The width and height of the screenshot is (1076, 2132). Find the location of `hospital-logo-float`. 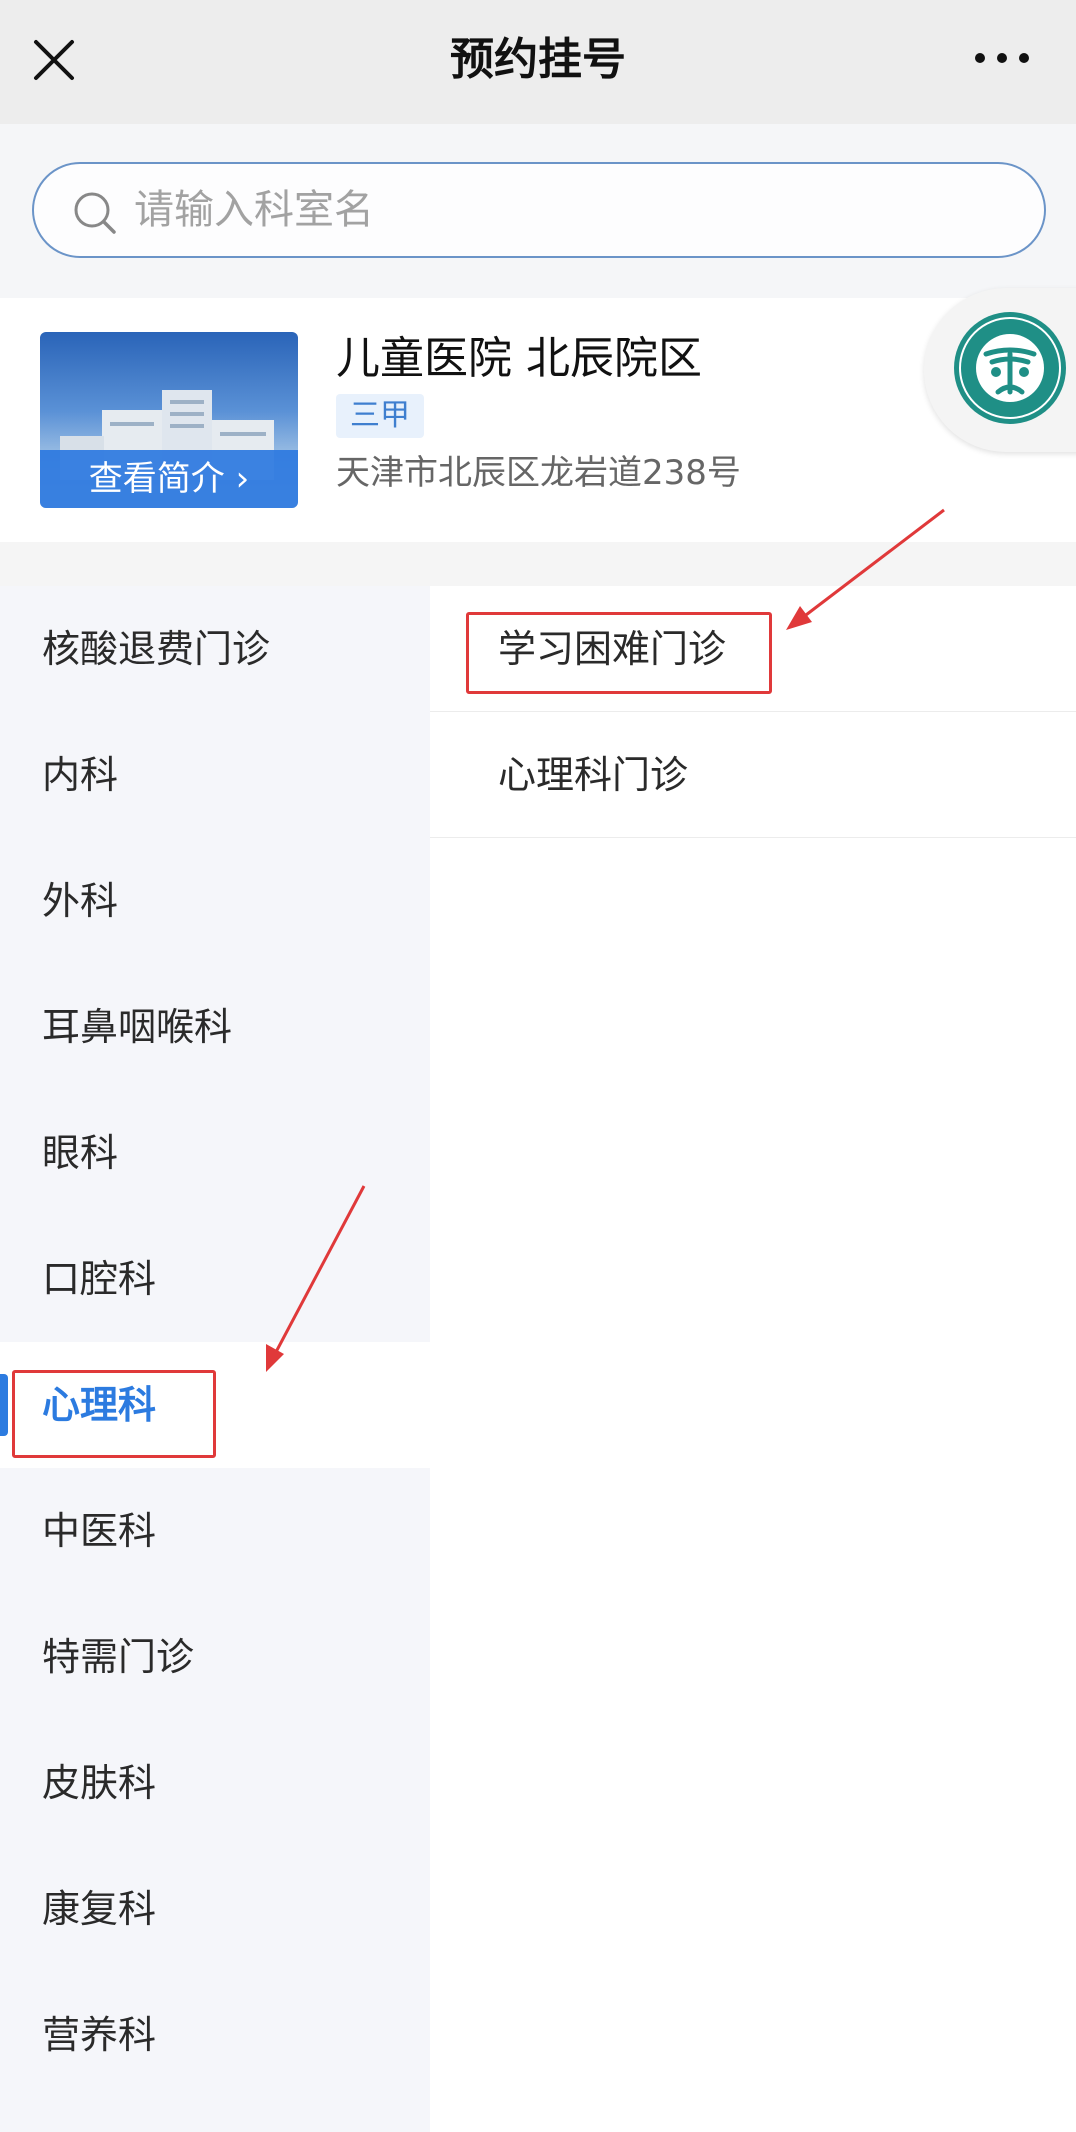

hospital-logo-float is located at coordinates (1000, 370).